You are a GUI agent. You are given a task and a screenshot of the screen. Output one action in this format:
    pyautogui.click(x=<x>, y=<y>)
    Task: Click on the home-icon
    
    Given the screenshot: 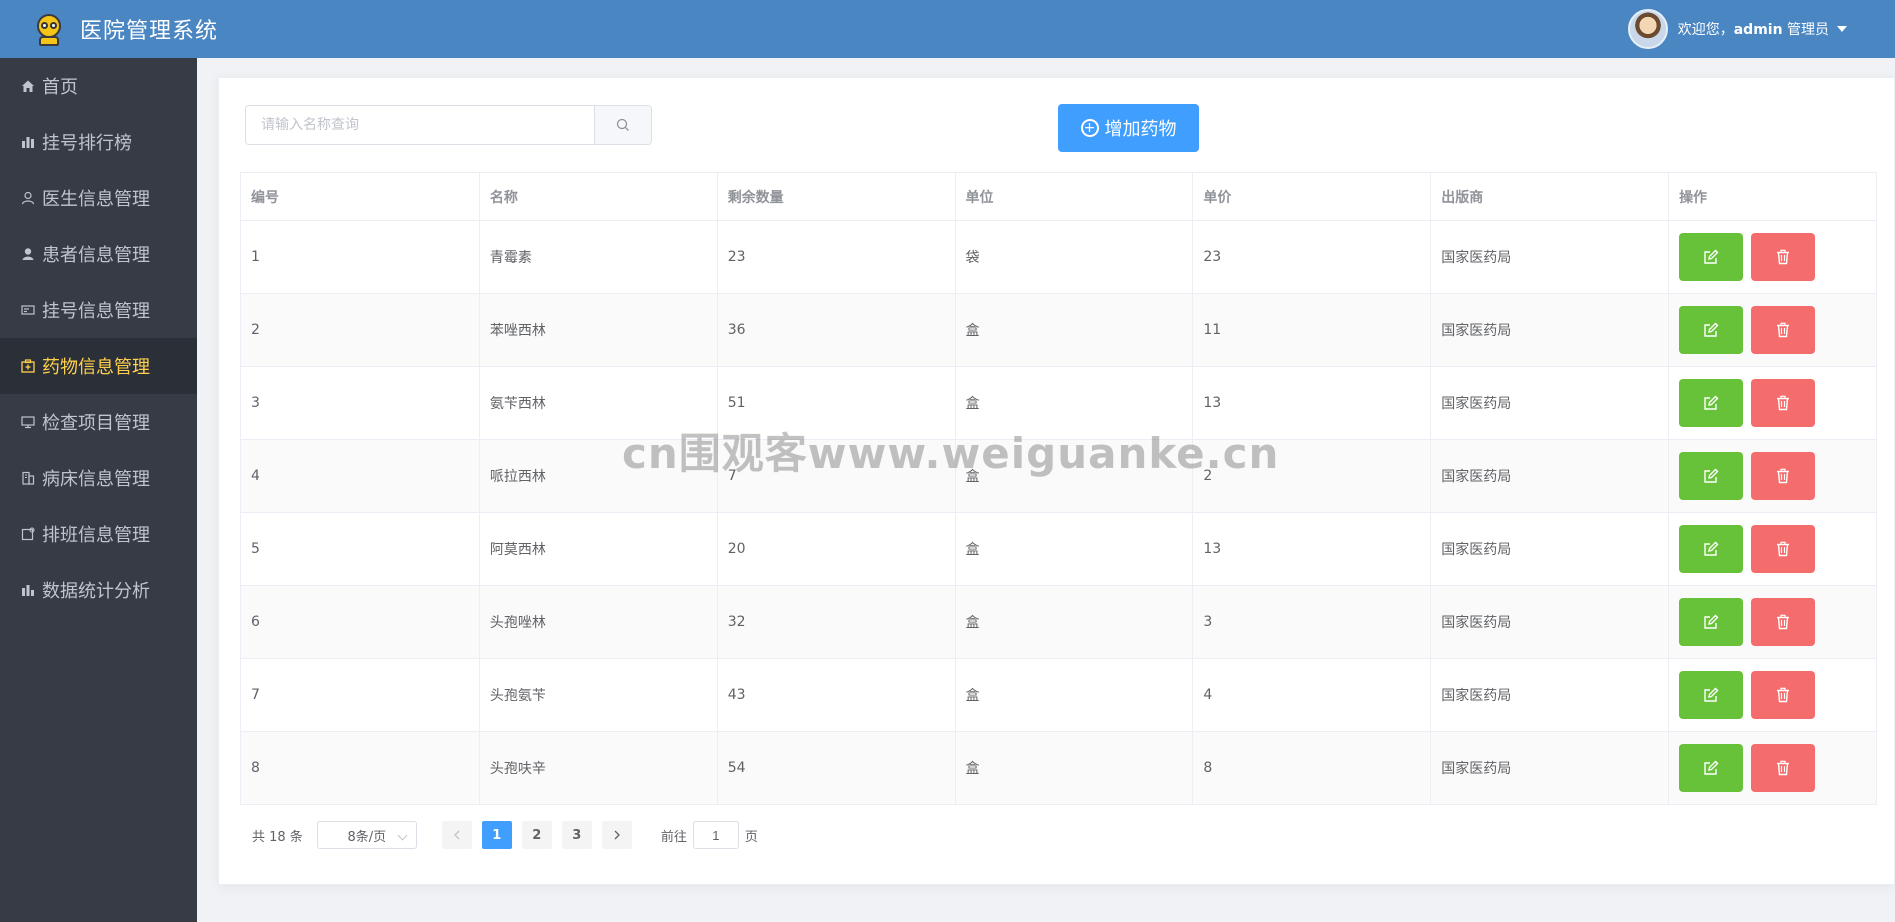 What is the action you would take?
    pyautogui.click(x=28, y=86)
    